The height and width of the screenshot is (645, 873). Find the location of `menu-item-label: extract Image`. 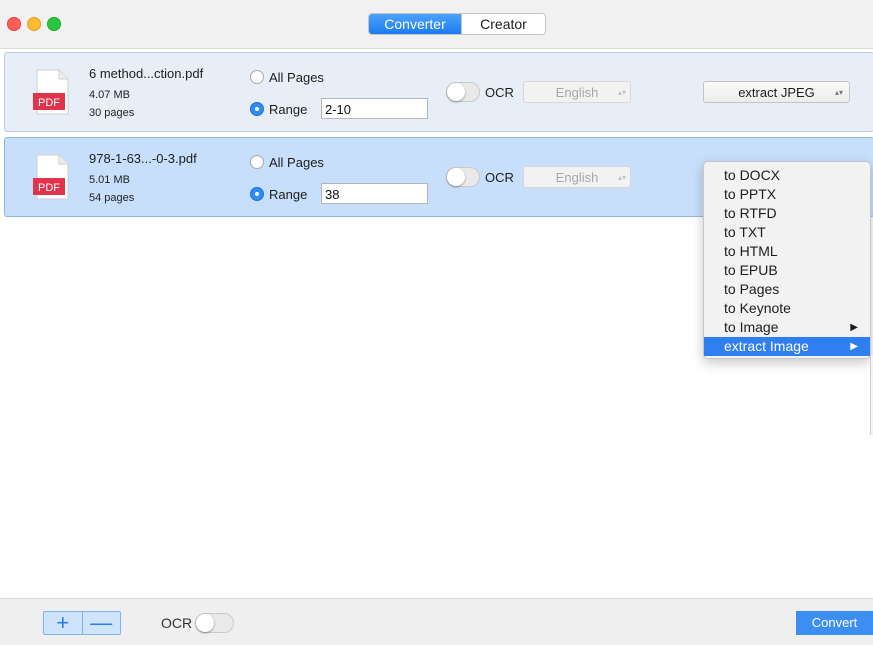

menu-item-label: extract Image is located at coordinates (766, 346).